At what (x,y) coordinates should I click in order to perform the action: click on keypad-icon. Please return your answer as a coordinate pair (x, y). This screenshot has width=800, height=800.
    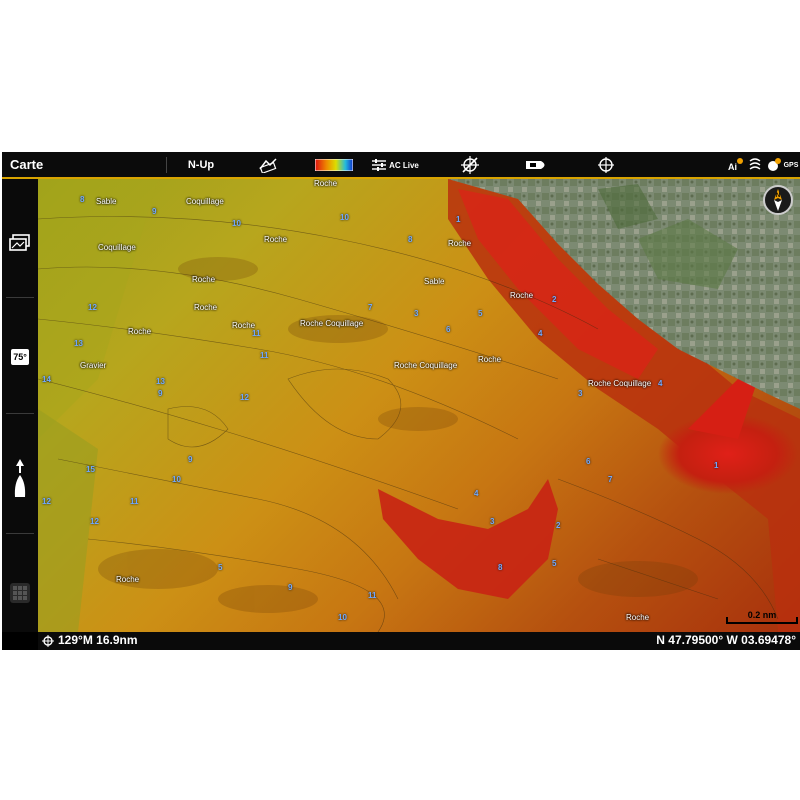
    Looking at the image, I should click on (20, 593).